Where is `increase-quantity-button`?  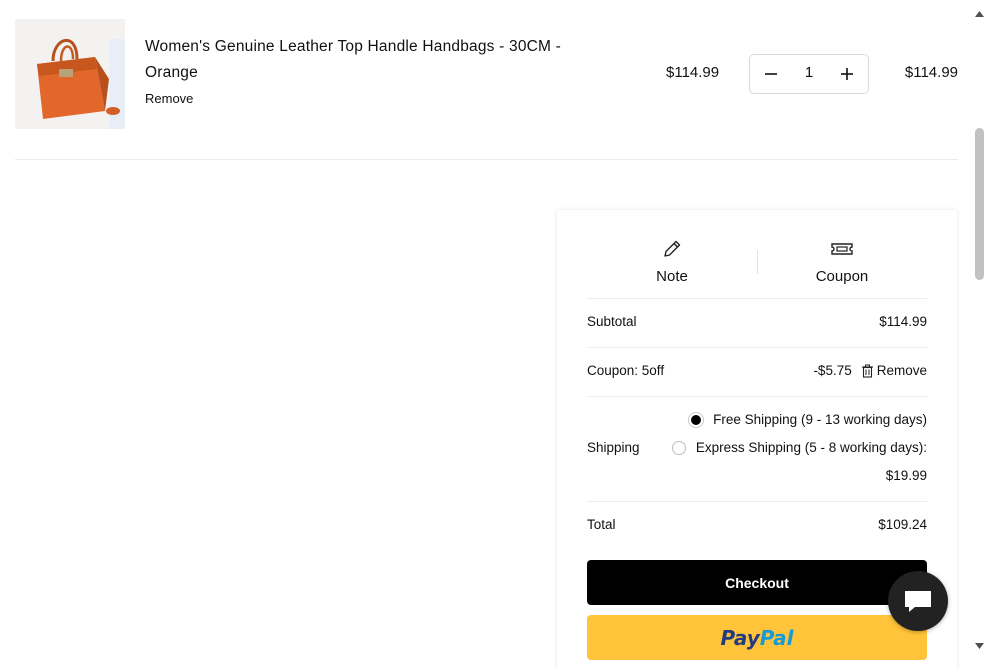 increase-quantity-button is located at coordinates (847, 74).